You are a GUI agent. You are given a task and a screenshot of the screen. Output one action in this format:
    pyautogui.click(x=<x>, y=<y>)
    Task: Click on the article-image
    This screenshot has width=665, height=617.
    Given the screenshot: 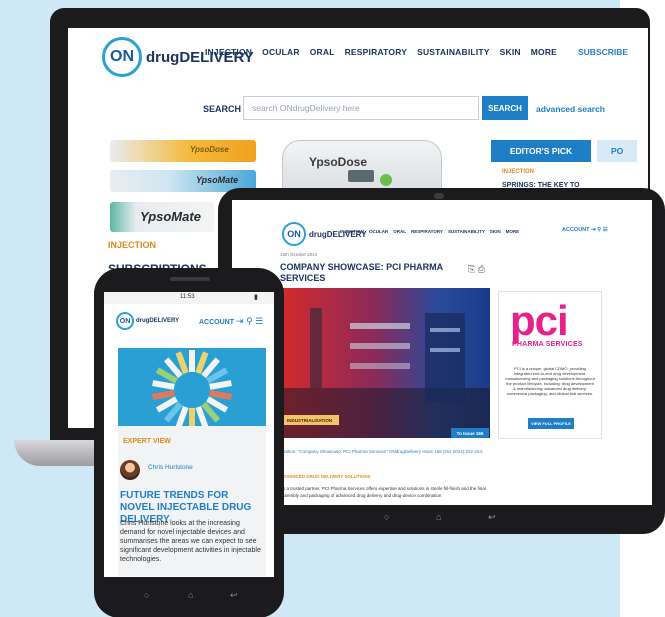 What is the action you would take?
    pyautogui.click(x=192, y=387)
    